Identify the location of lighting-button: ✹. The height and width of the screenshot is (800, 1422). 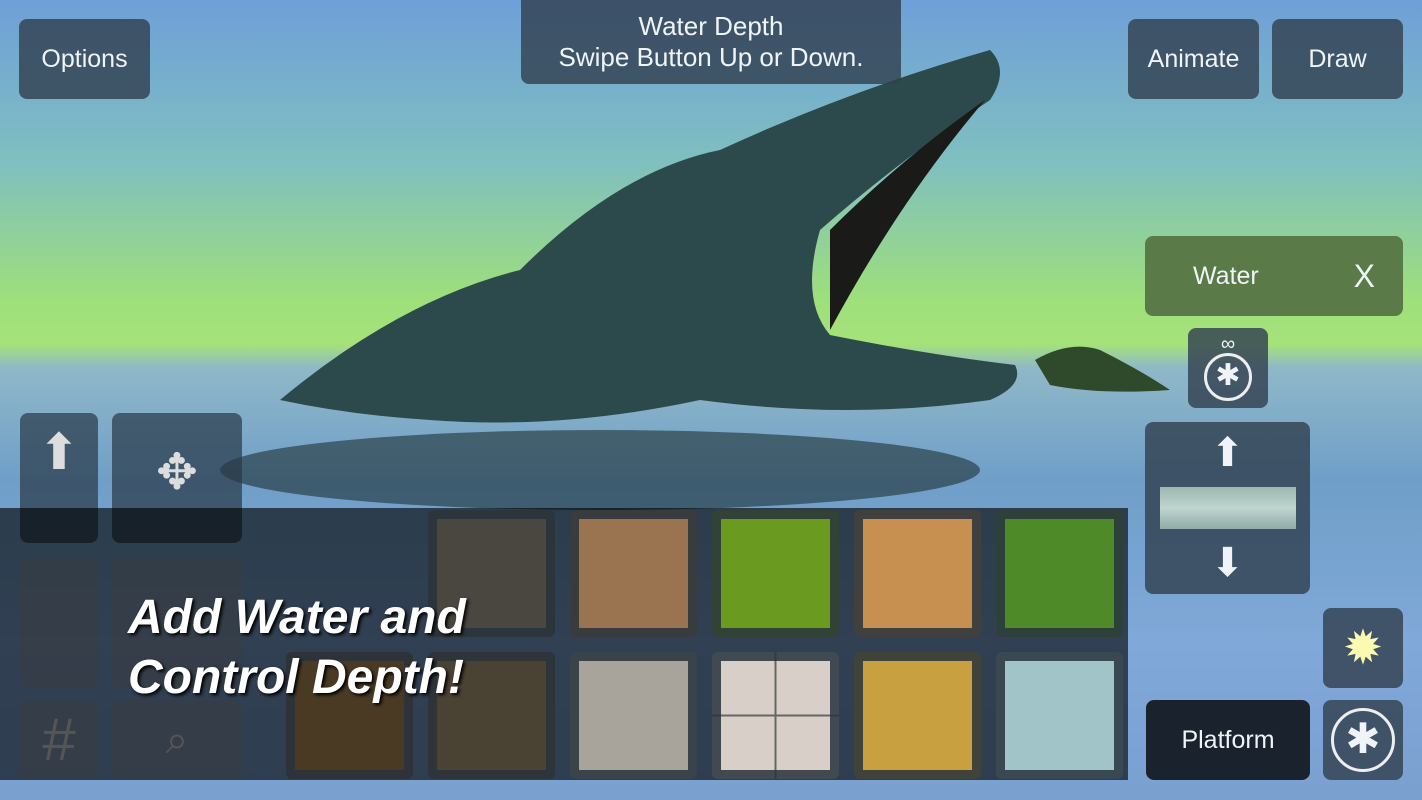
(1363, 648).